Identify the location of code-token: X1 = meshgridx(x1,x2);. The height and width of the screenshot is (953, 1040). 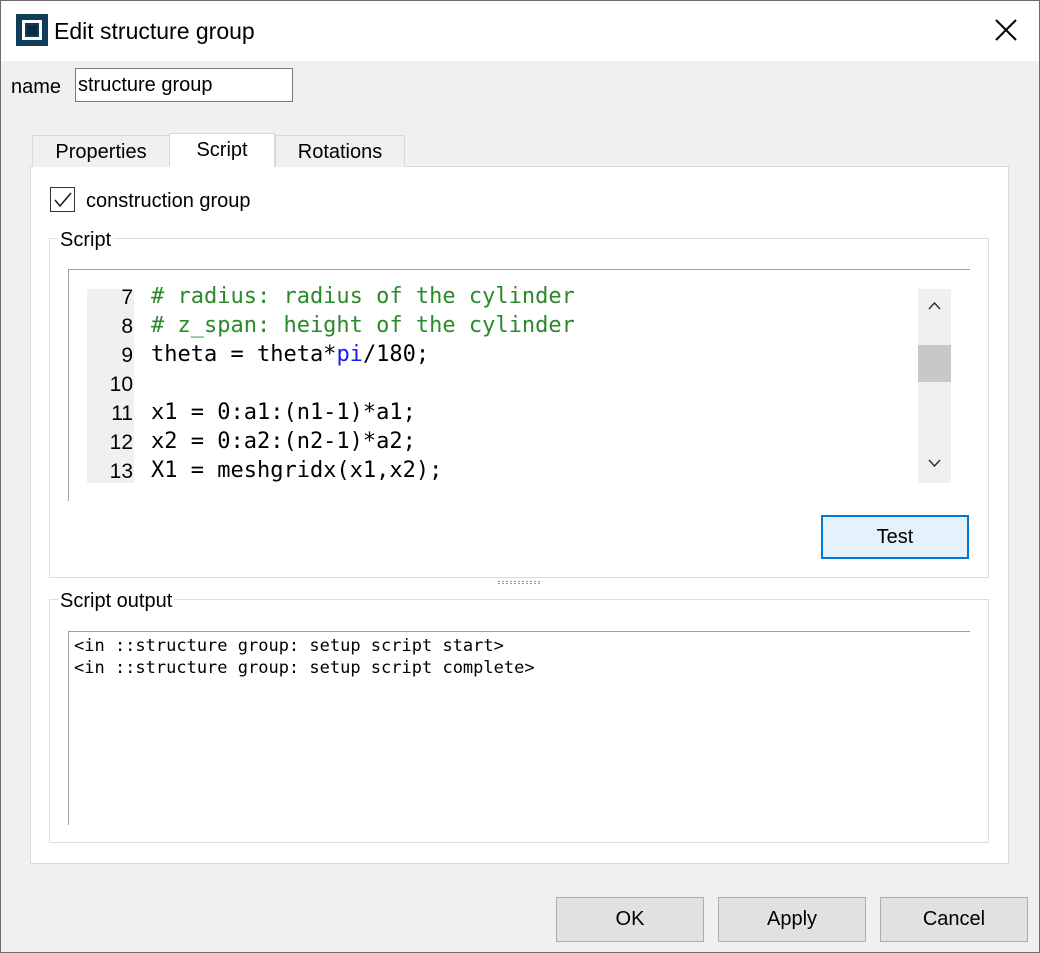
(297, 470).